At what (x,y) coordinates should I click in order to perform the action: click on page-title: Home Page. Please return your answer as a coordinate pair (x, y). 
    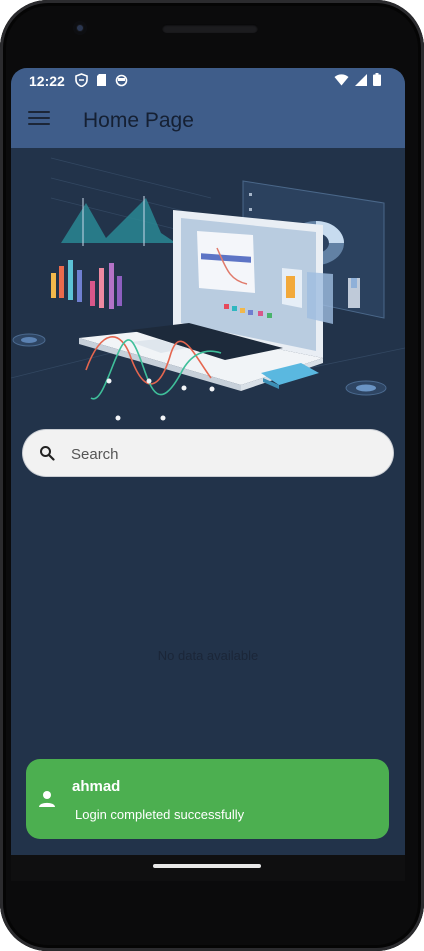
    Looking at the image, I should click on (138, 120).